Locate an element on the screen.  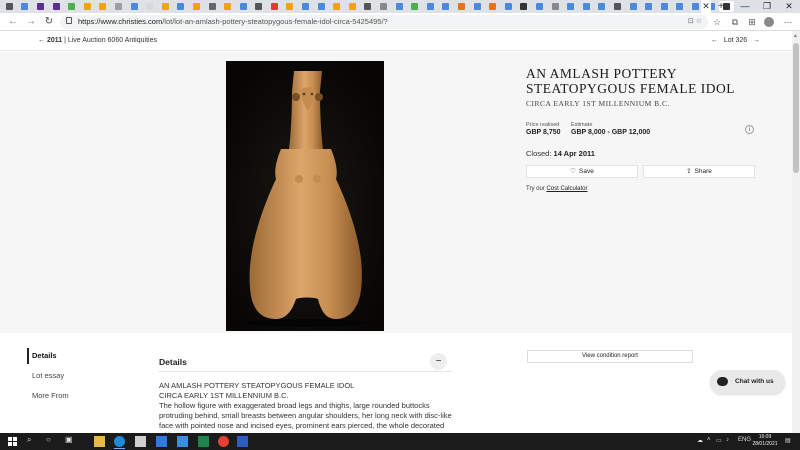
minimize-button: — is located at coordinates (745, 6).